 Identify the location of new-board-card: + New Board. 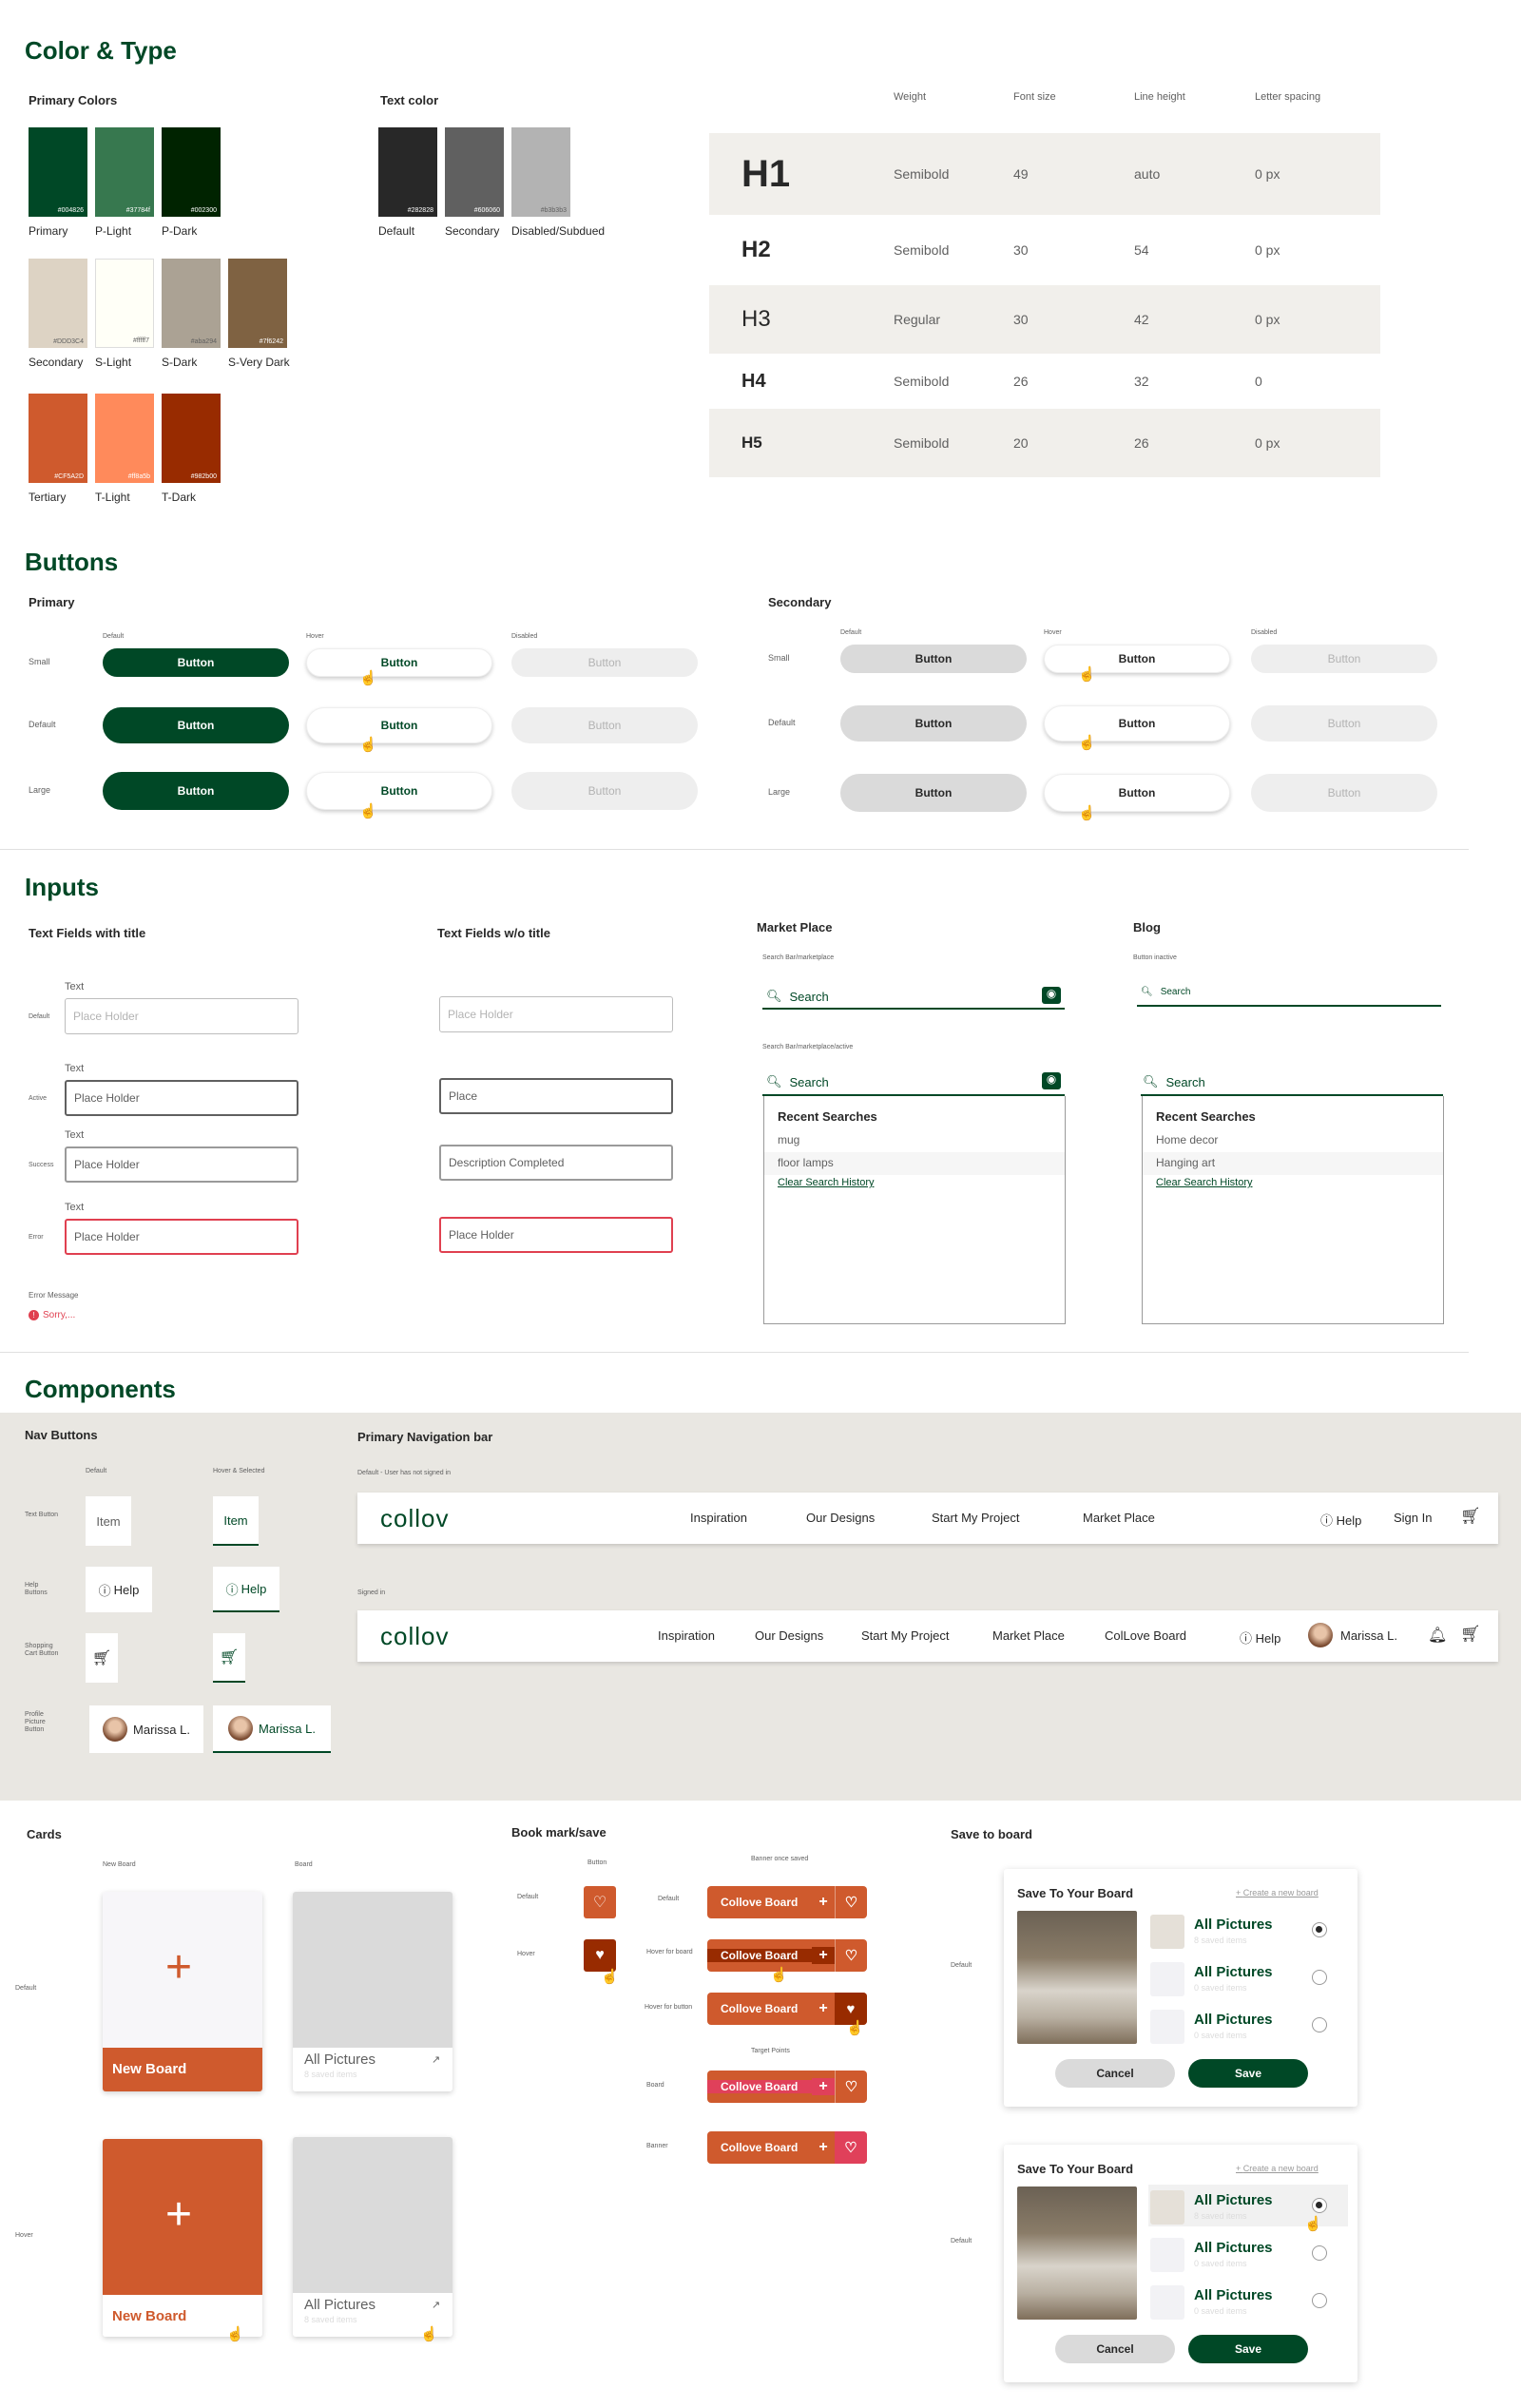
(182, 1992).